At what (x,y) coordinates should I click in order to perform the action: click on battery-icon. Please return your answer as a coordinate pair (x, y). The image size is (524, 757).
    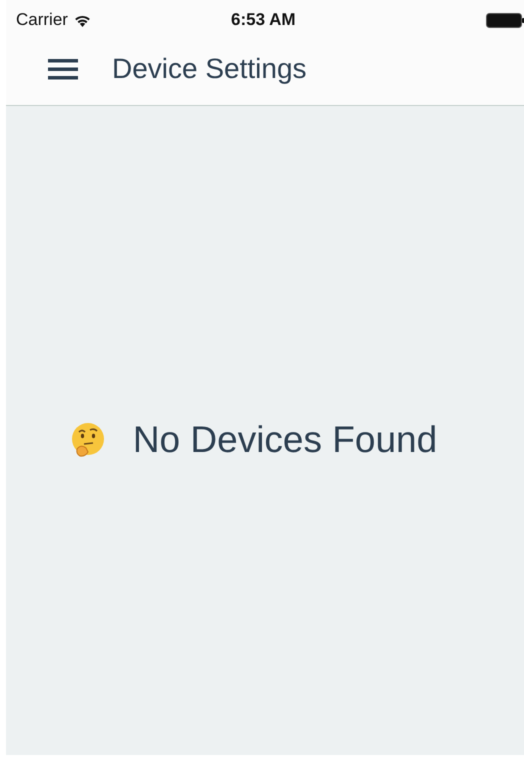
    Looking at the image, I should click on (505, 20).